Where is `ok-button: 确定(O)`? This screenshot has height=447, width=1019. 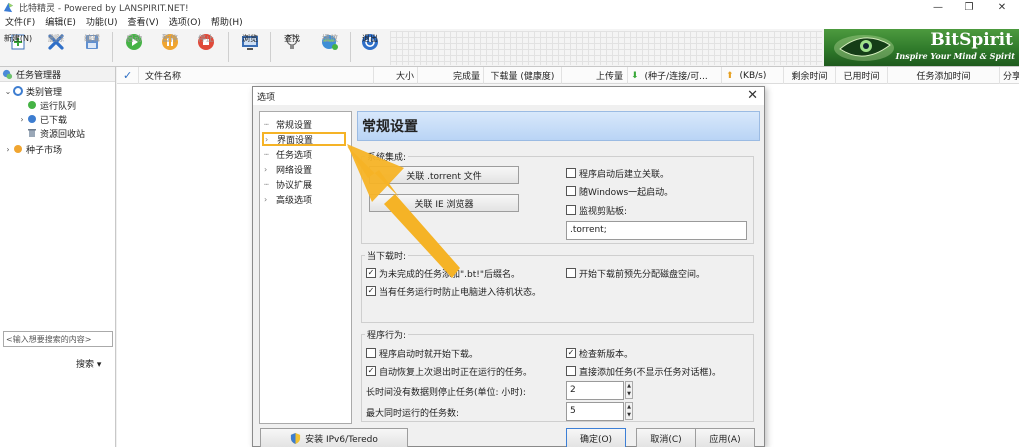 ok-button: 确定(O) is located at coordinates (596, 437).